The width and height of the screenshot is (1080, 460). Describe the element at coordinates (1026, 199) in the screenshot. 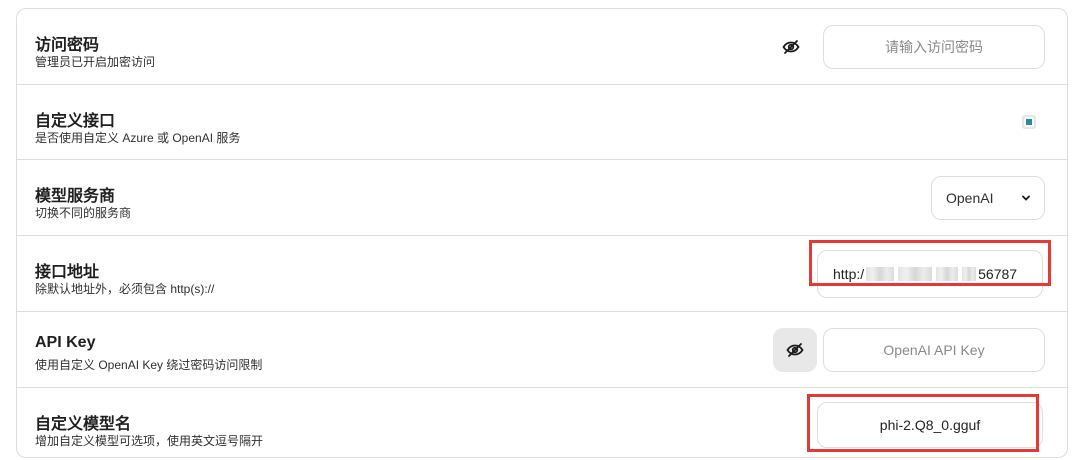

I see `chevron-down-icon` at that location.